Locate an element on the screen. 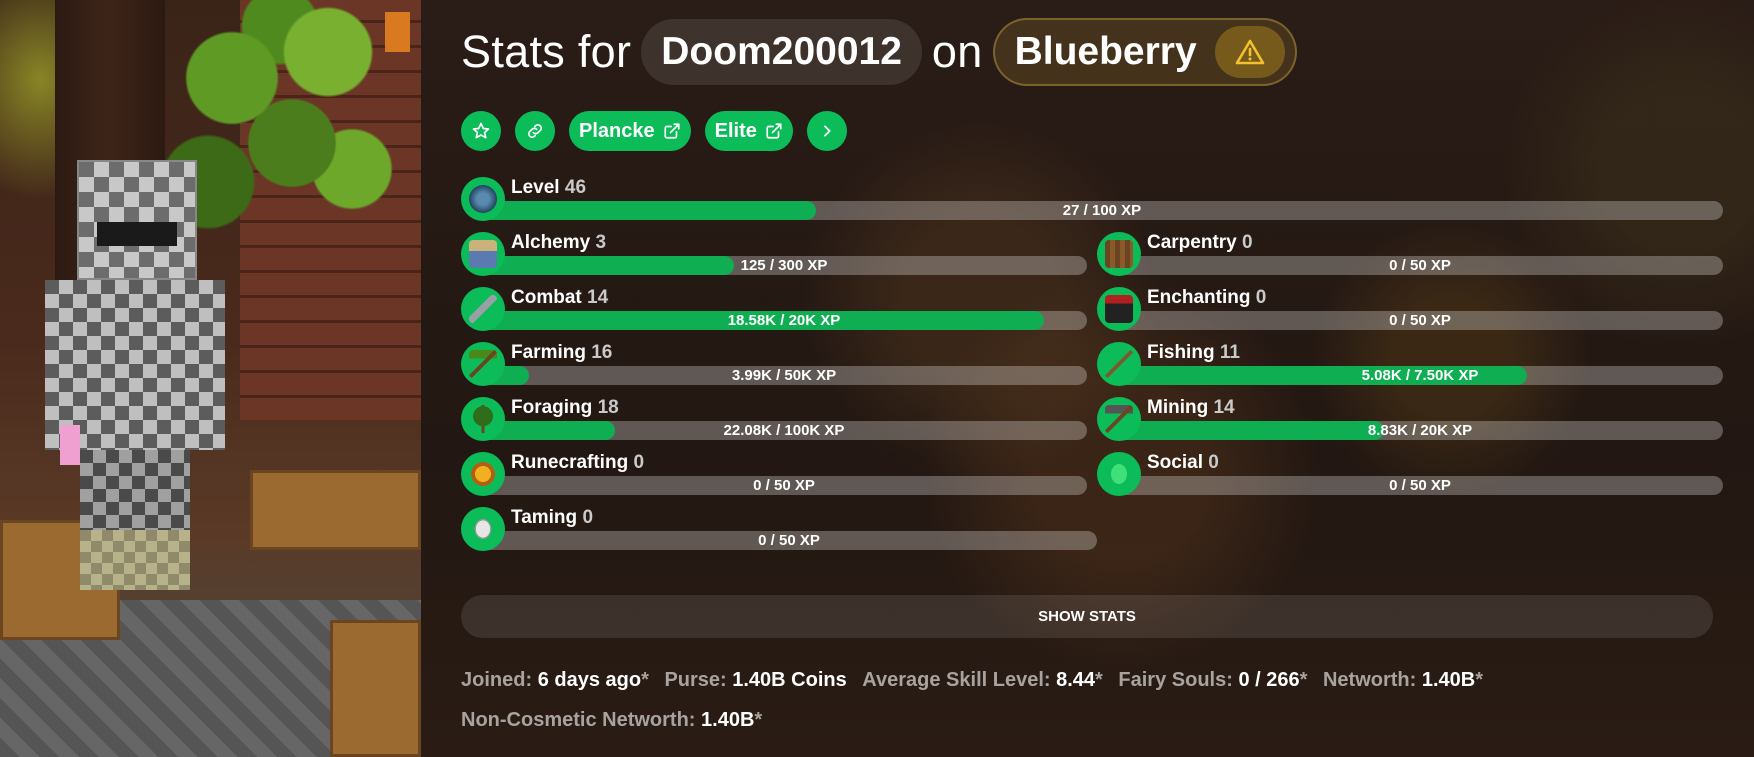 This screenshot has width=1754, height=757. skill-farming: Farming 16 3.99K / 50K XP is located at coordinates (774, 364).